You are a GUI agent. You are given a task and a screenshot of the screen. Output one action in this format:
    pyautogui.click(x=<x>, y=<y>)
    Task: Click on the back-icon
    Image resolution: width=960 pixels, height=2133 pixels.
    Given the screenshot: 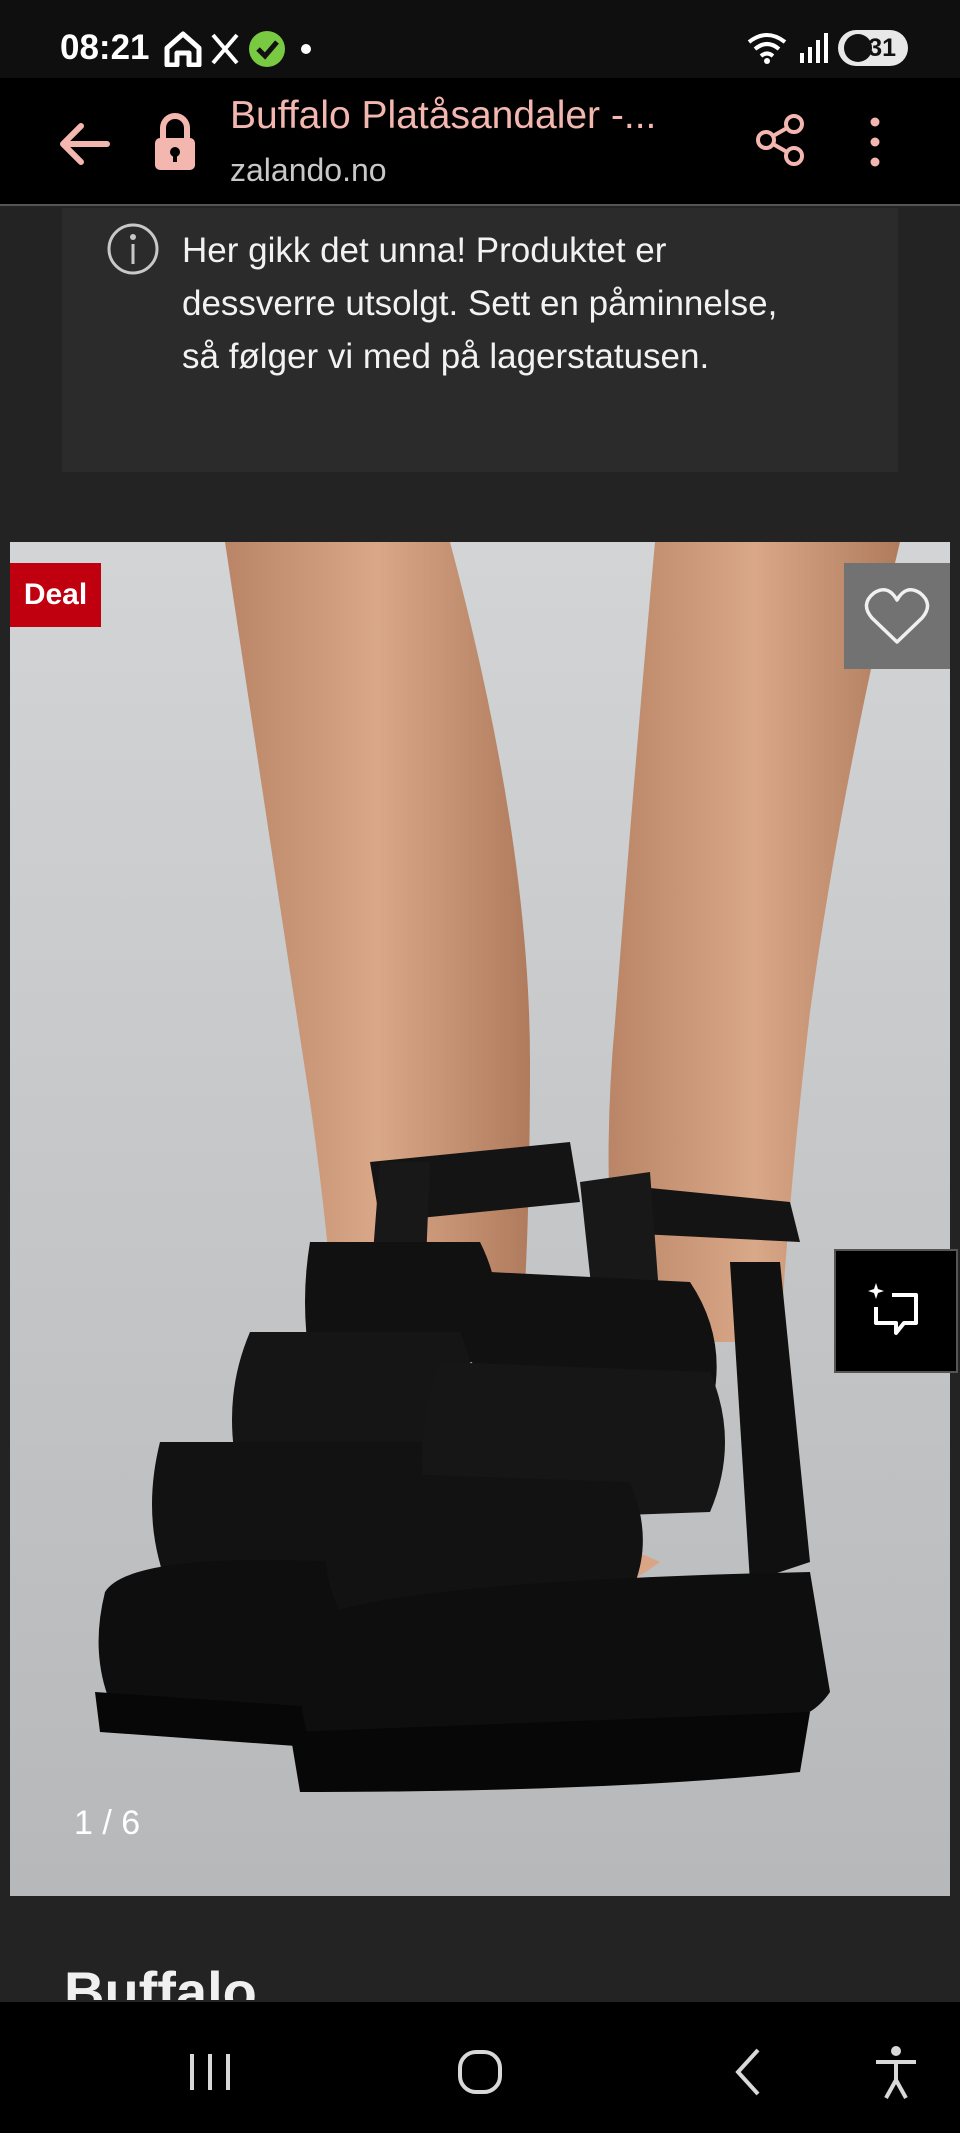 What is the action you would take?
    pyautogui.click(x=750, y=2072)
    